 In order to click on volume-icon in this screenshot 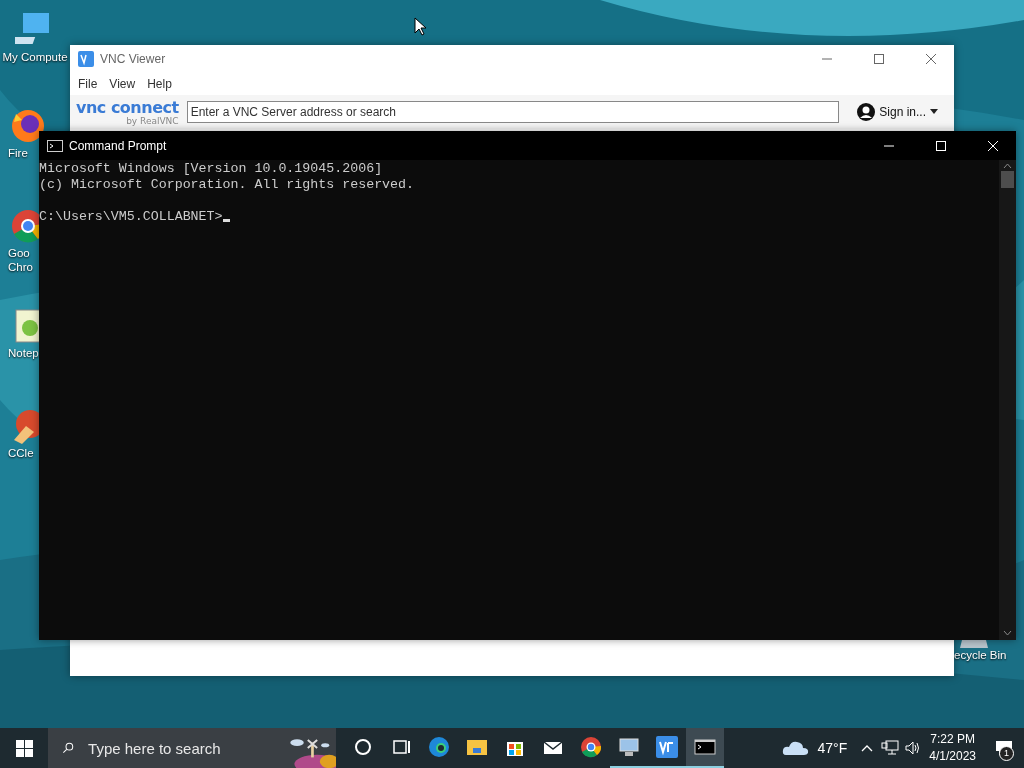, I will do `click(913, 748)`.